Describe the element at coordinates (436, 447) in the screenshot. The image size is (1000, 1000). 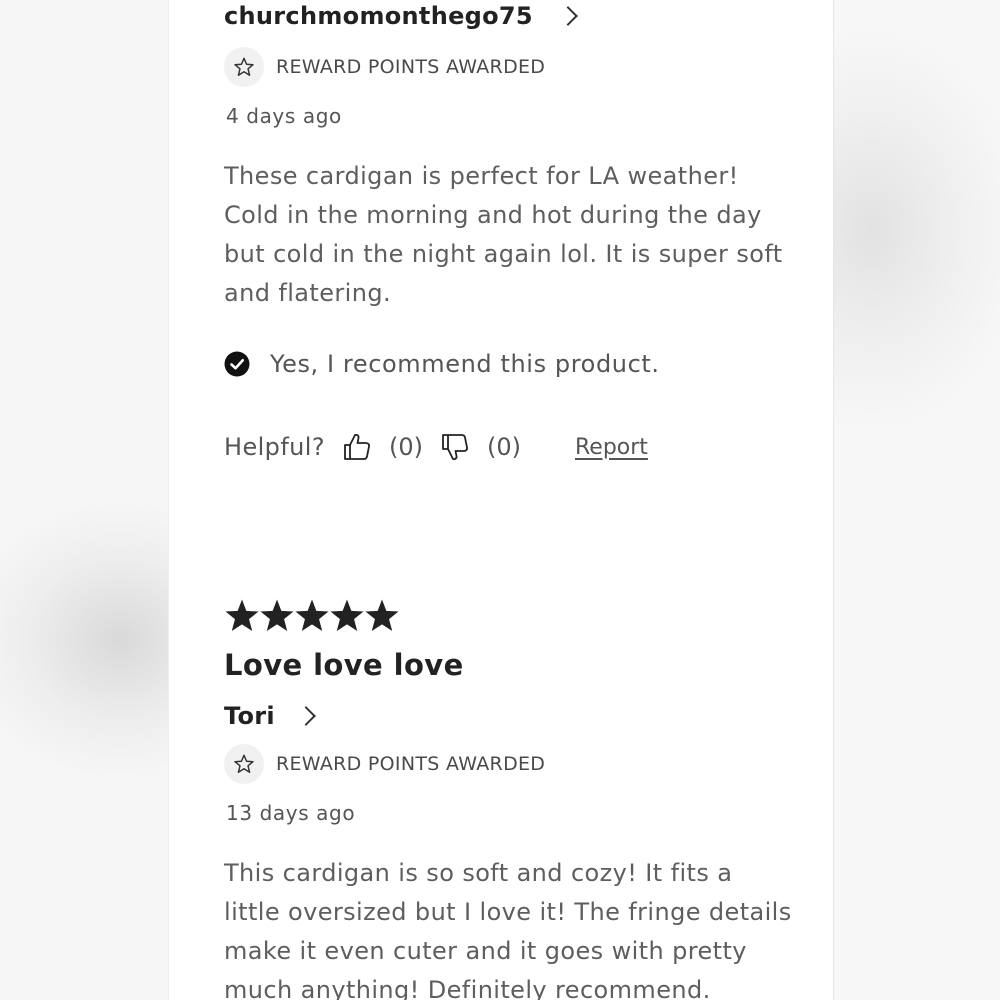
I see `helpful-row: Helpful? (0) (0) Report` at that location.